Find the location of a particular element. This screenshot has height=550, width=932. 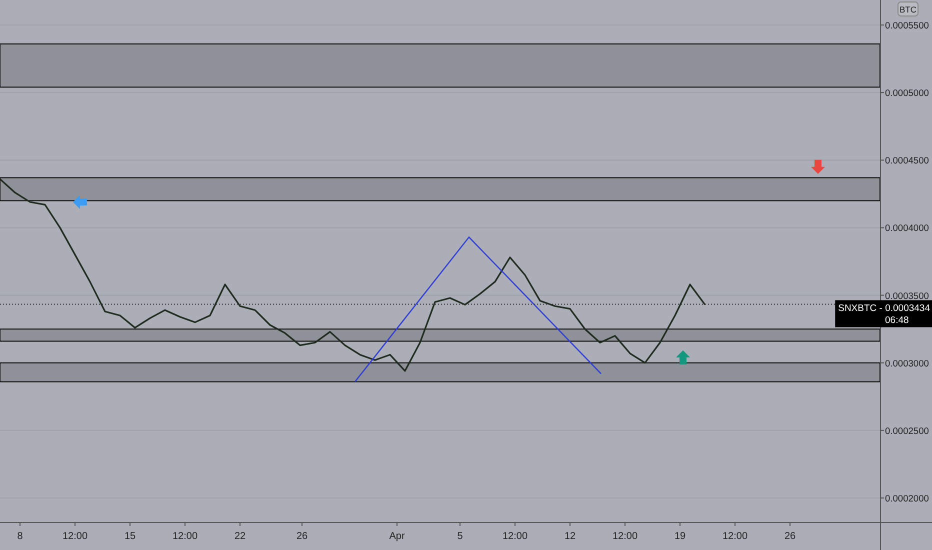

price-axis-label: 0.0005500 is located at coordinates (907, 25).